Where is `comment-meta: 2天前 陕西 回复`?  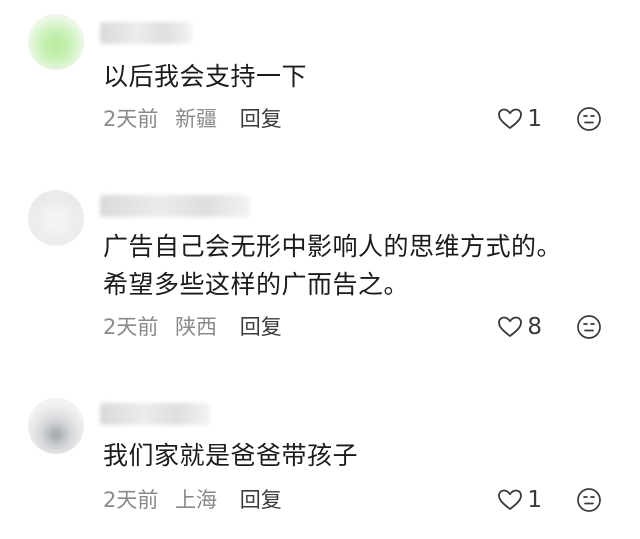
comment-meta: 2天前 陕西 回复 is located at coordinates (197, 327).